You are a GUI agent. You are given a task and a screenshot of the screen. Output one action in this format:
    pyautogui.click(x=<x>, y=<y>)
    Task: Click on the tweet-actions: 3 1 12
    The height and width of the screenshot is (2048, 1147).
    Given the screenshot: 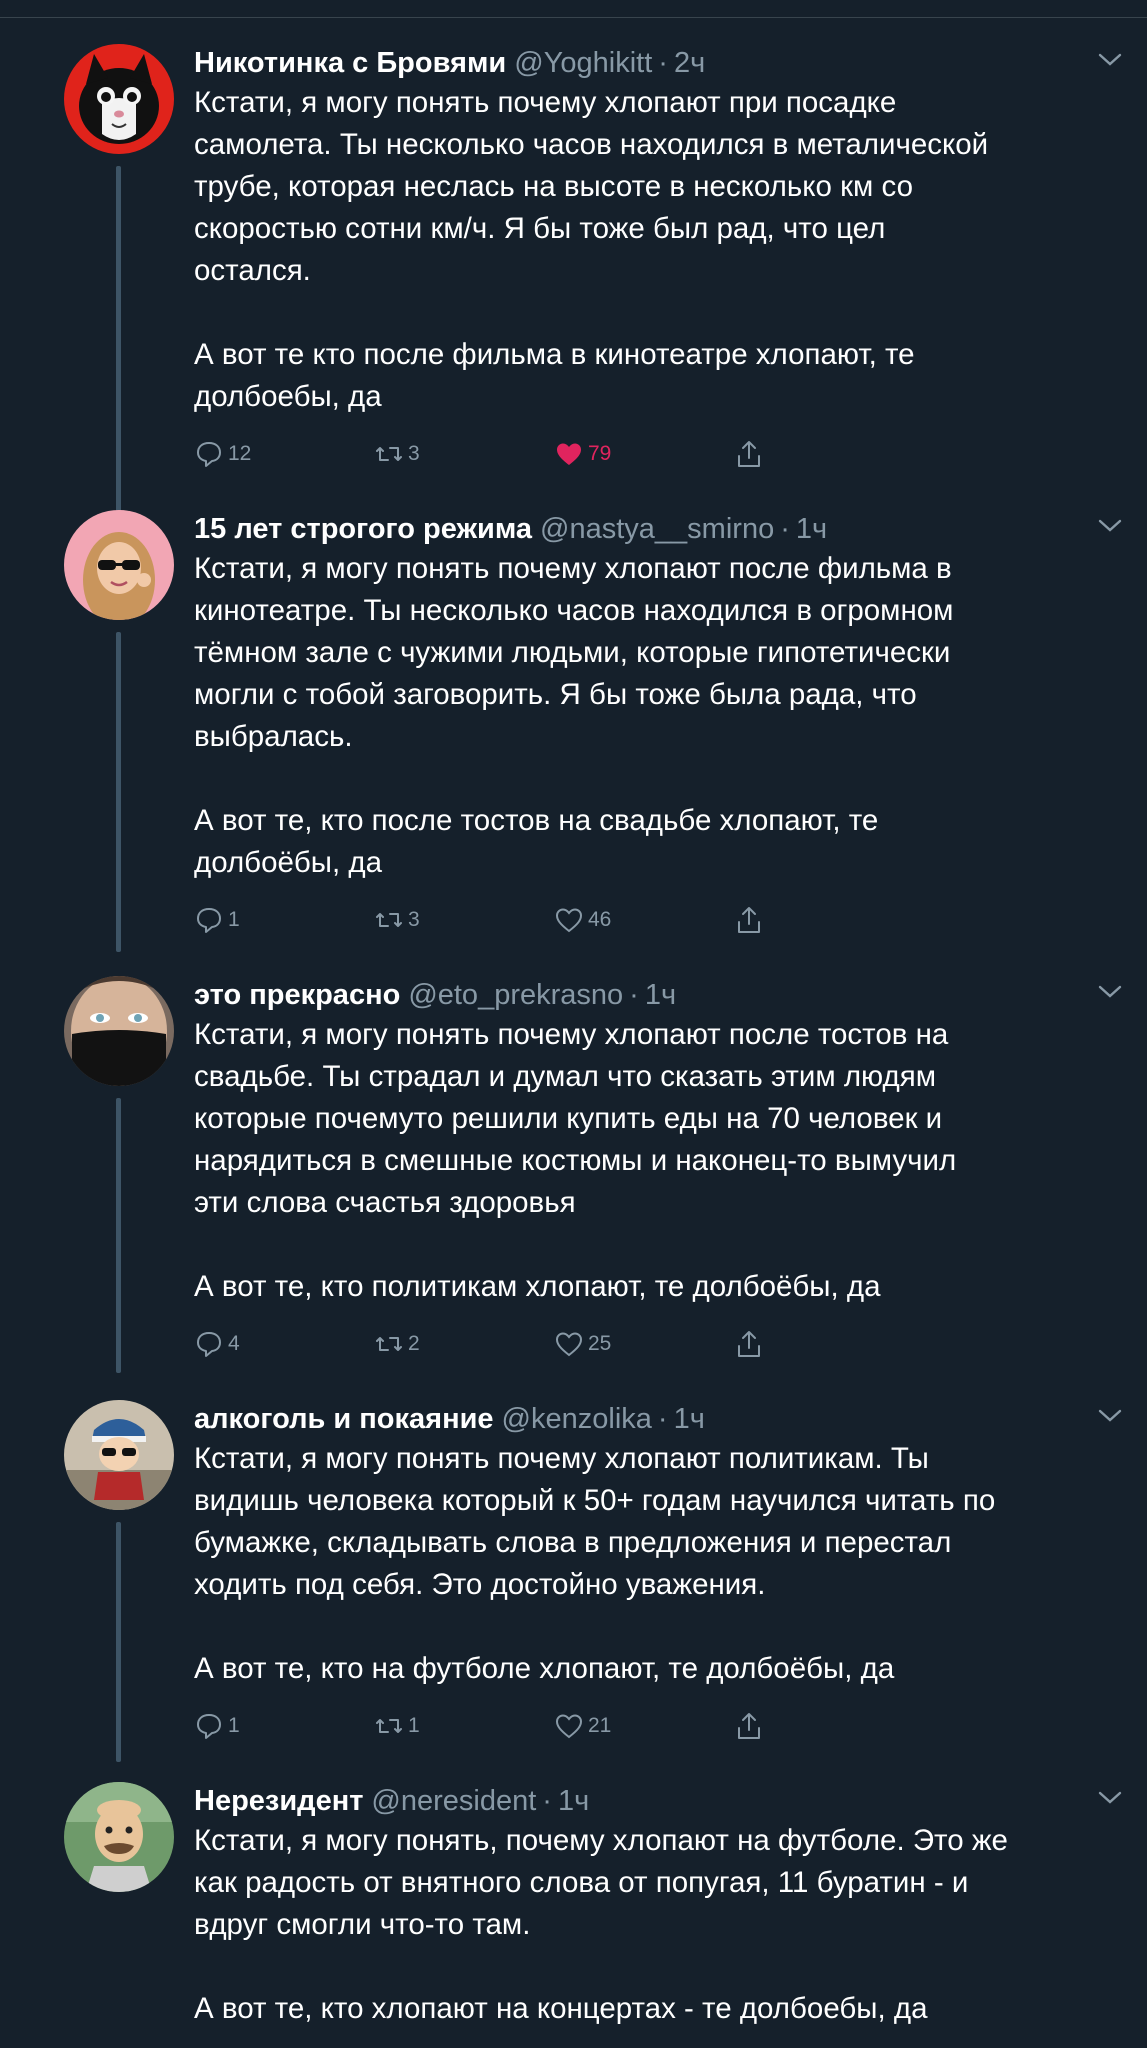 What is the action you would take?
    pyautogui.click(x=638, y=2042)
    